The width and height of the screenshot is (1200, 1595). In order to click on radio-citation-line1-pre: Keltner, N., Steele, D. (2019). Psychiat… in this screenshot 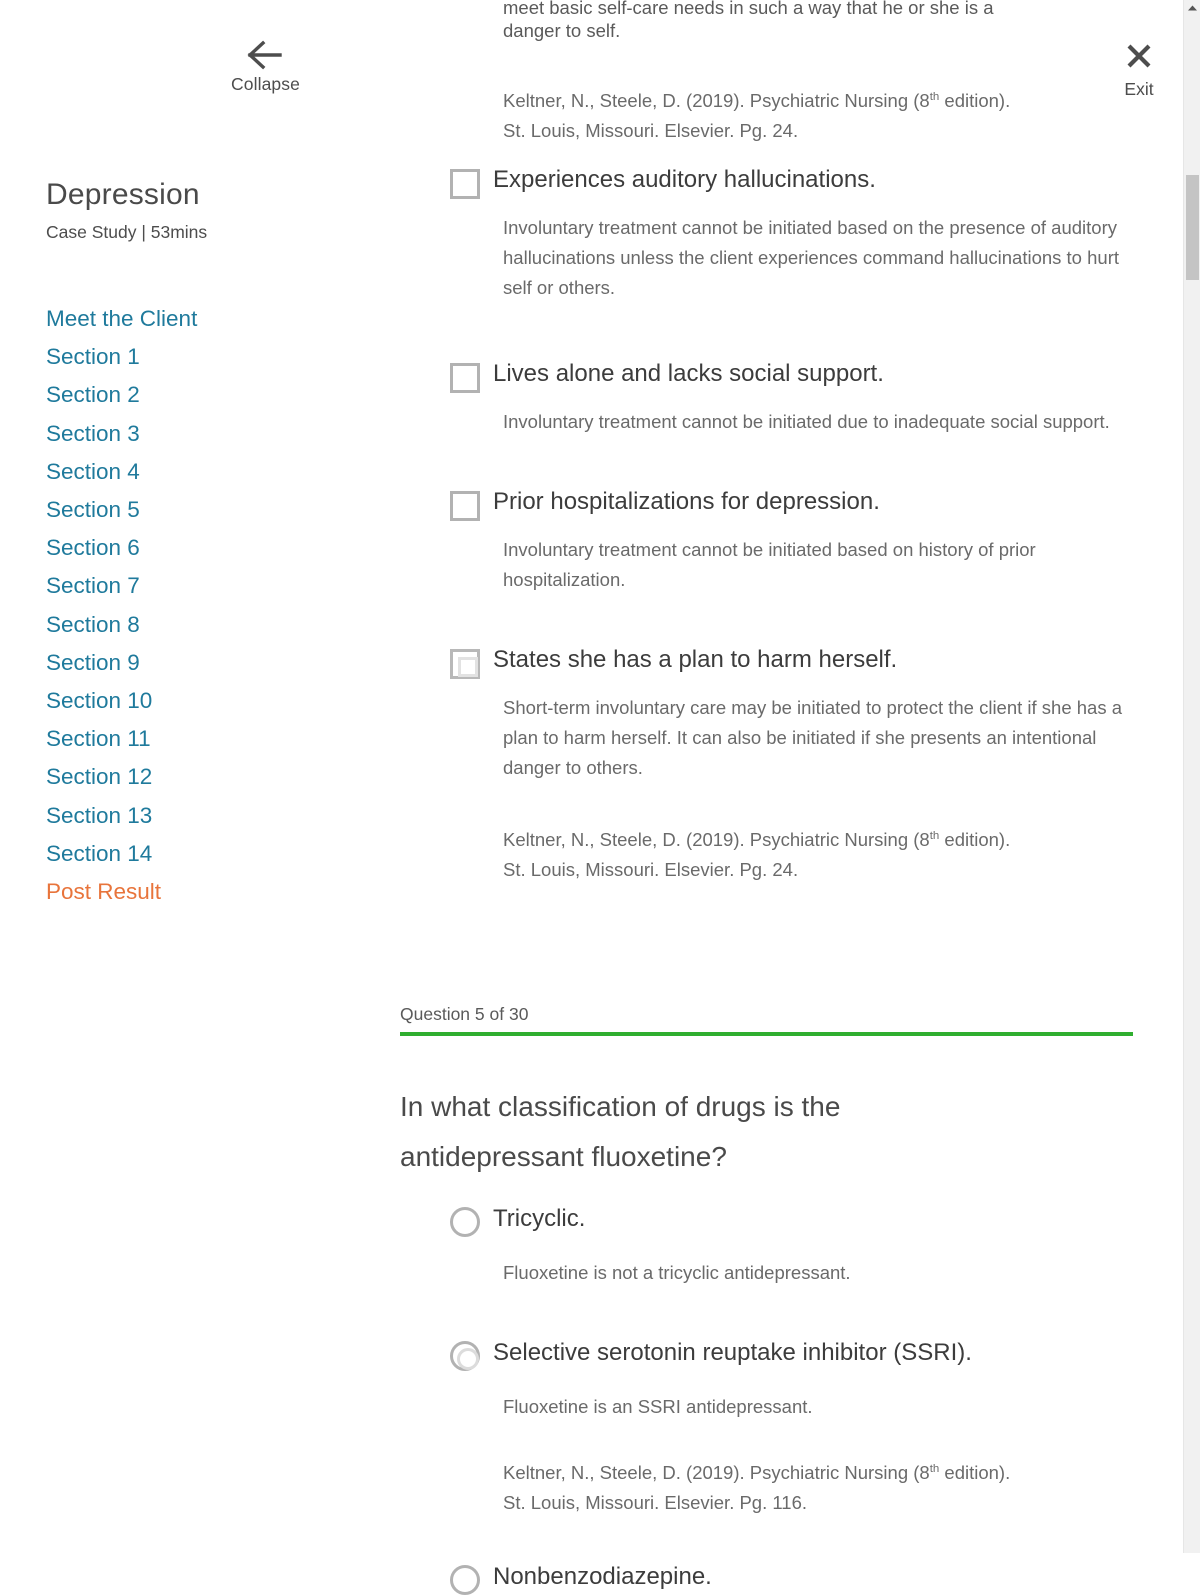, I will do `click(716, 1472)`.